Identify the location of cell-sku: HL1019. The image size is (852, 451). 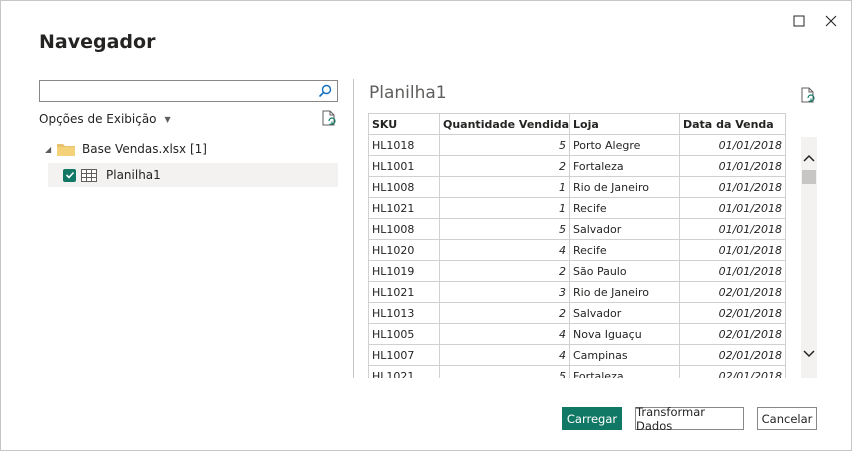
(404, 271).